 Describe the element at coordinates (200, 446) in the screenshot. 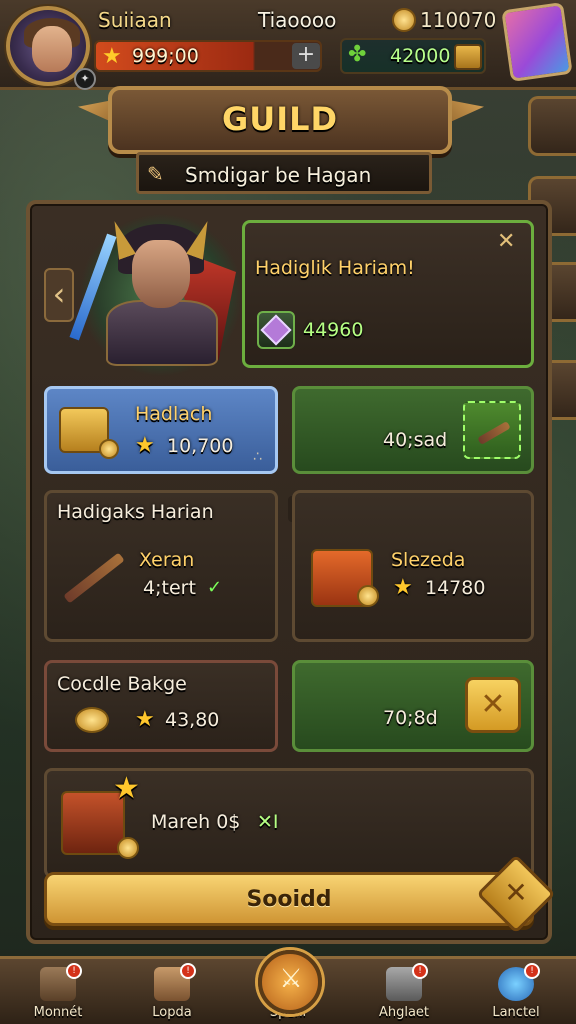

I see `daily-value: 10,700` at that location.